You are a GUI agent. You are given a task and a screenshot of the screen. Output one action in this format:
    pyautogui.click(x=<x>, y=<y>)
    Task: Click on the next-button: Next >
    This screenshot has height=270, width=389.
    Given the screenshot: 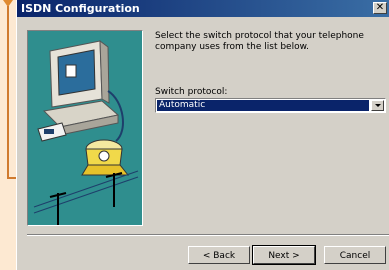 What is the action you would take?
    pyautogui.click(x=284, y=255)
    